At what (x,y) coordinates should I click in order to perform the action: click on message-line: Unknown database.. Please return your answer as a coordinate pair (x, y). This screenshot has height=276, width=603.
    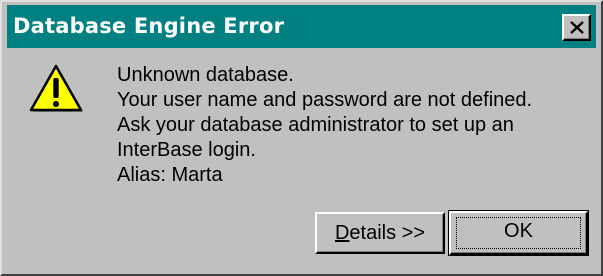
    Looking at the image, I should click on (205, 75).